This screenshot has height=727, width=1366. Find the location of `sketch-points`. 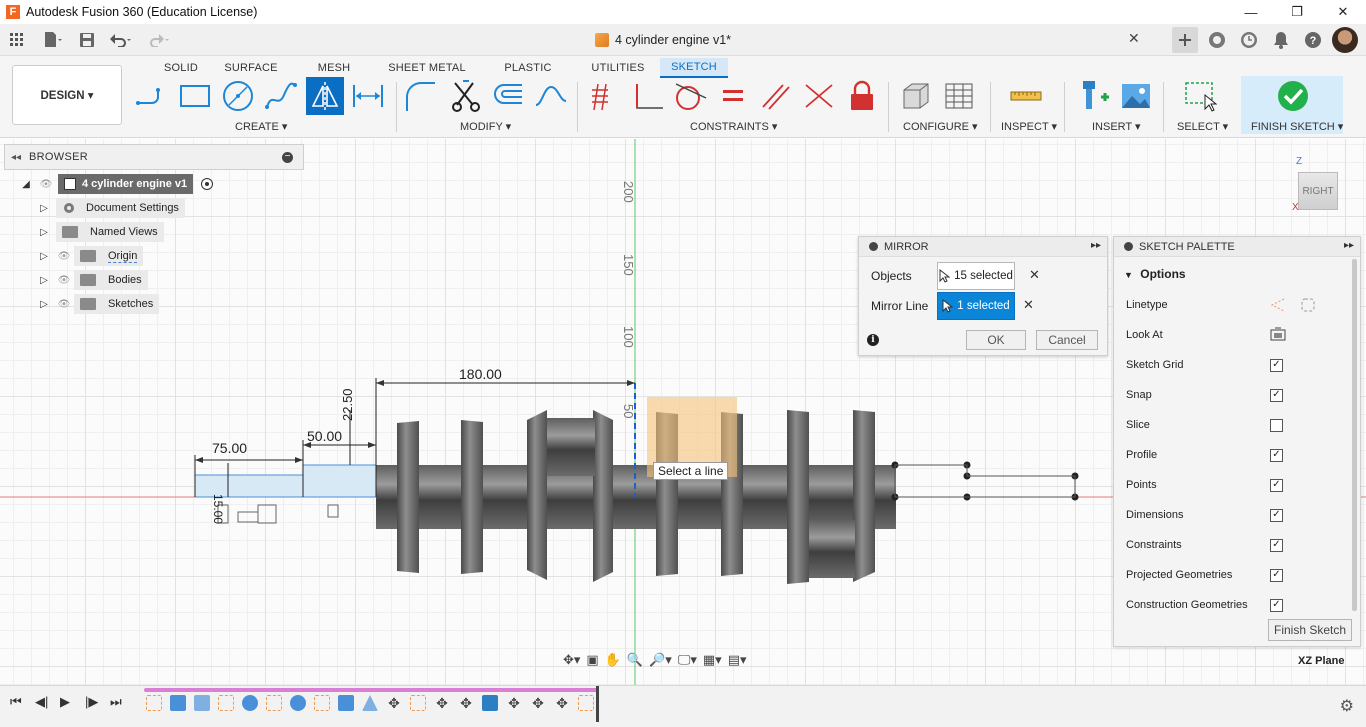

sketch-points is located at coordinates (985, 481).